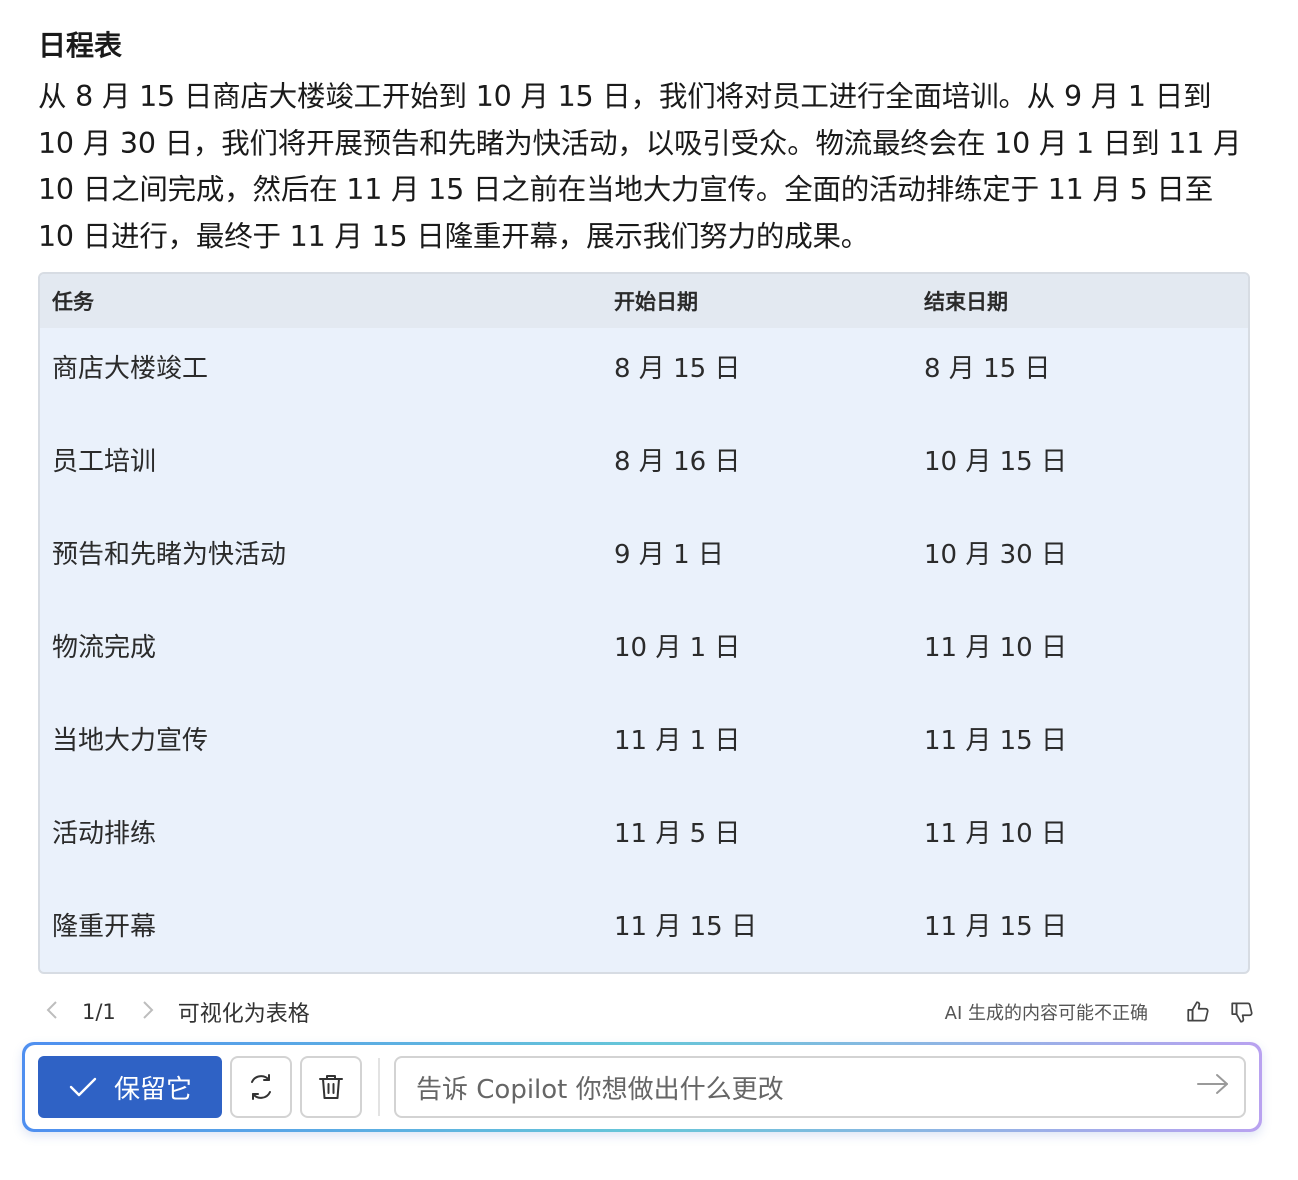 This screenshot has height=1180, width=1298. What do you see at coordinates (104, 834) in the screenshot?
I see `task-cell: 活动排练` at bounding box center [104, 834].